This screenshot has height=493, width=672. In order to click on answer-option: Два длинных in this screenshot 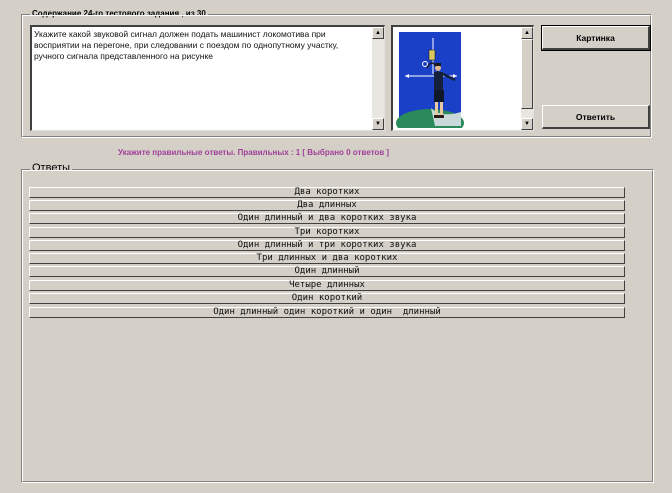, I will do `click(327, 205)`.